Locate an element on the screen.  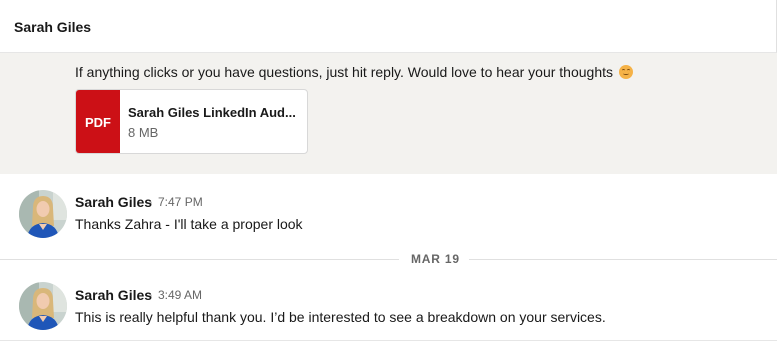
date-divider-line-right is located at coordinates (623, 259).